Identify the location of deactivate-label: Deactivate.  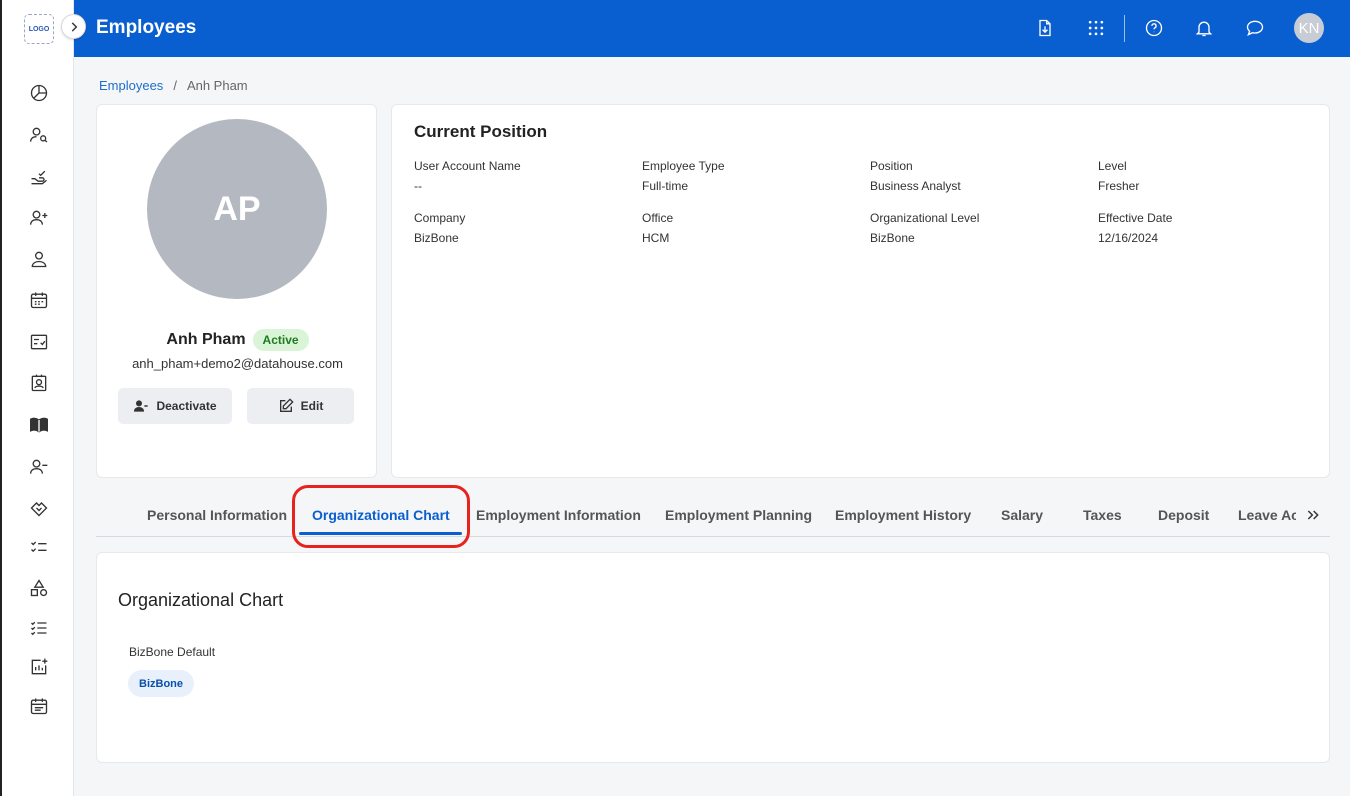
(186, 406).